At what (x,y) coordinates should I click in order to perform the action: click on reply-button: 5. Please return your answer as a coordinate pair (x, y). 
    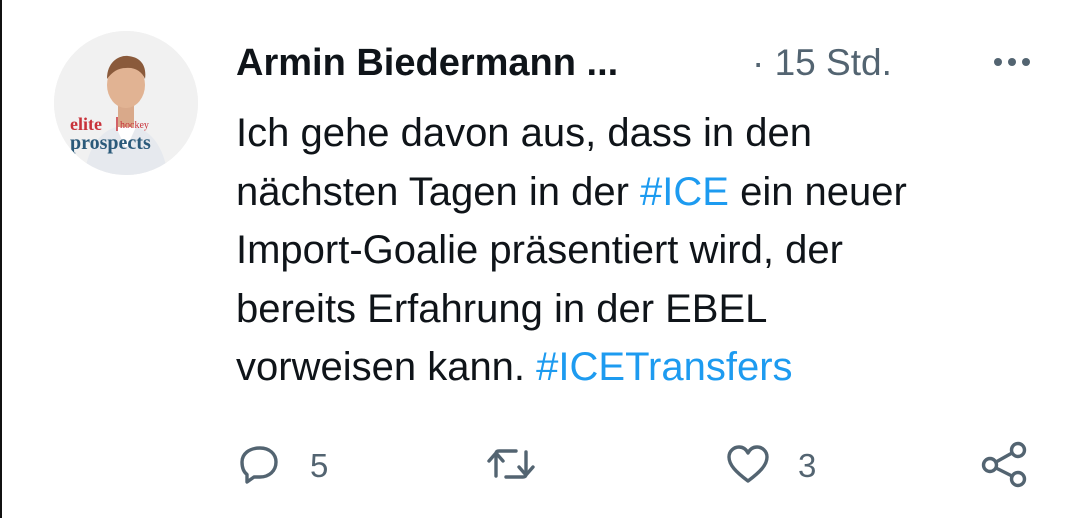
    Looking at the image, I should click on (282, 466).